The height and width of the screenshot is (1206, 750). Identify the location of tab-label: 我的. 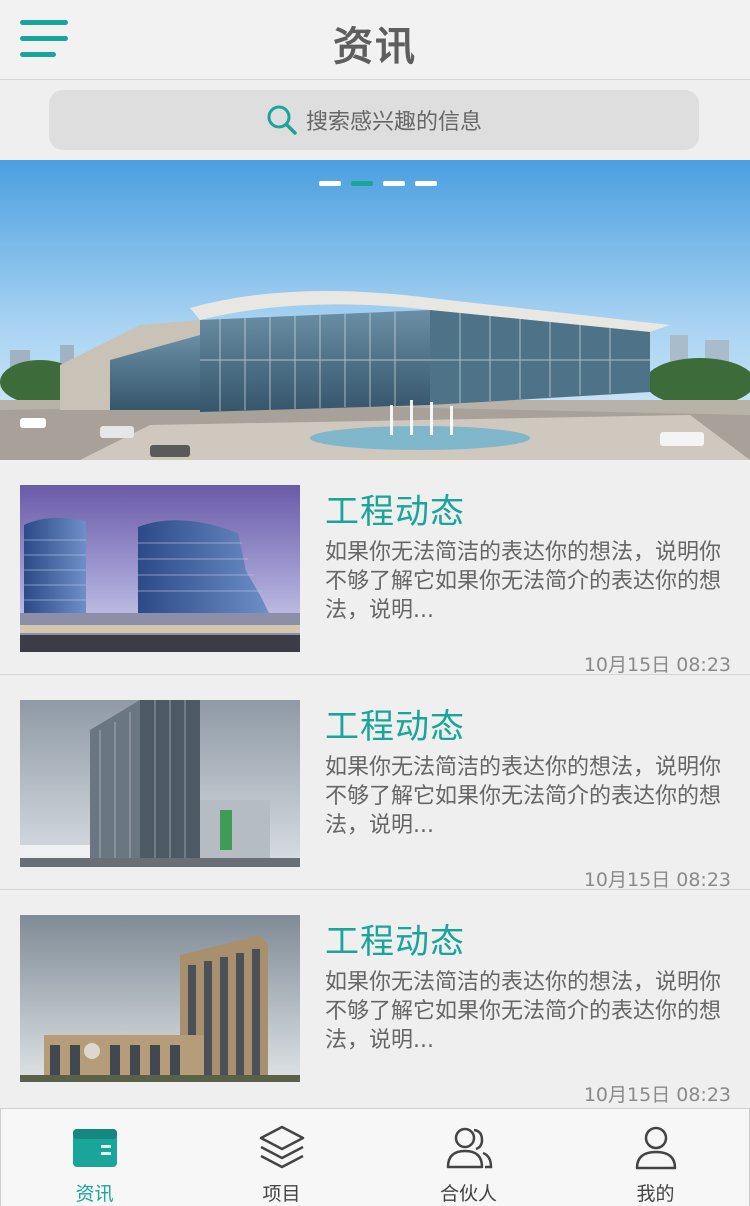
(655, 1194).